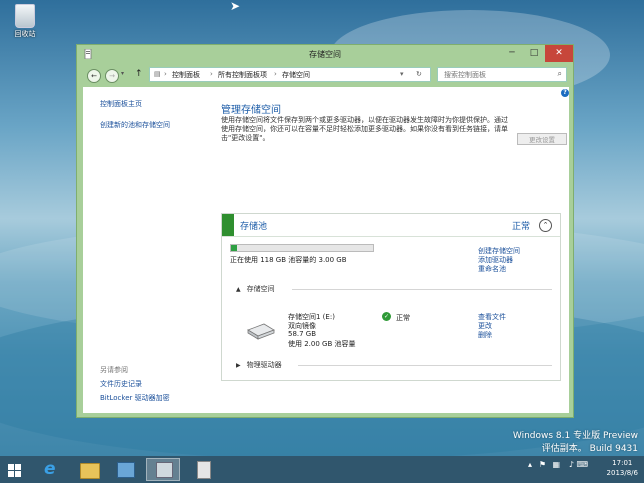 This screenshot has height=483, width=644. I want to click on pool-status-bar, so click(228, 225).